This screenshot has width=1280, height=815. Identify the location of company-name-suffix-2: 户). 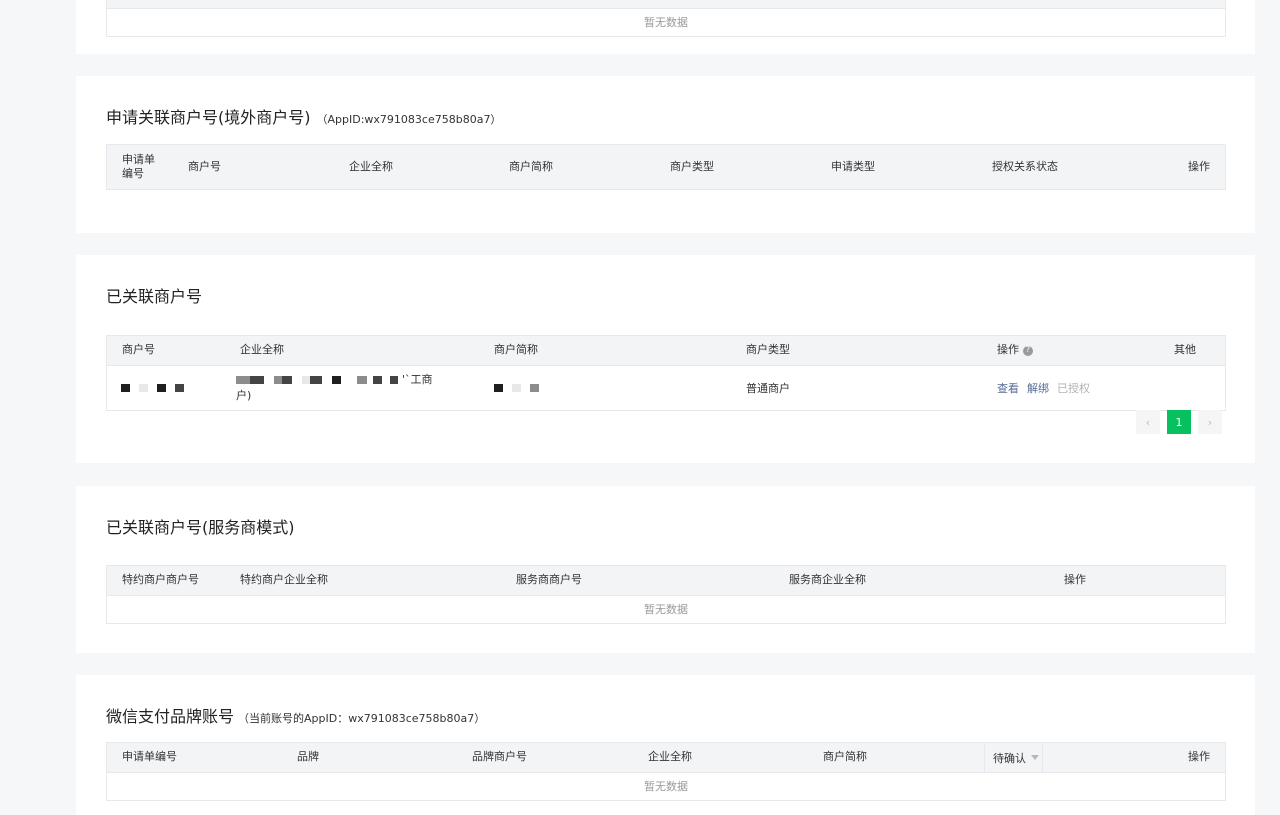
(244, 395).